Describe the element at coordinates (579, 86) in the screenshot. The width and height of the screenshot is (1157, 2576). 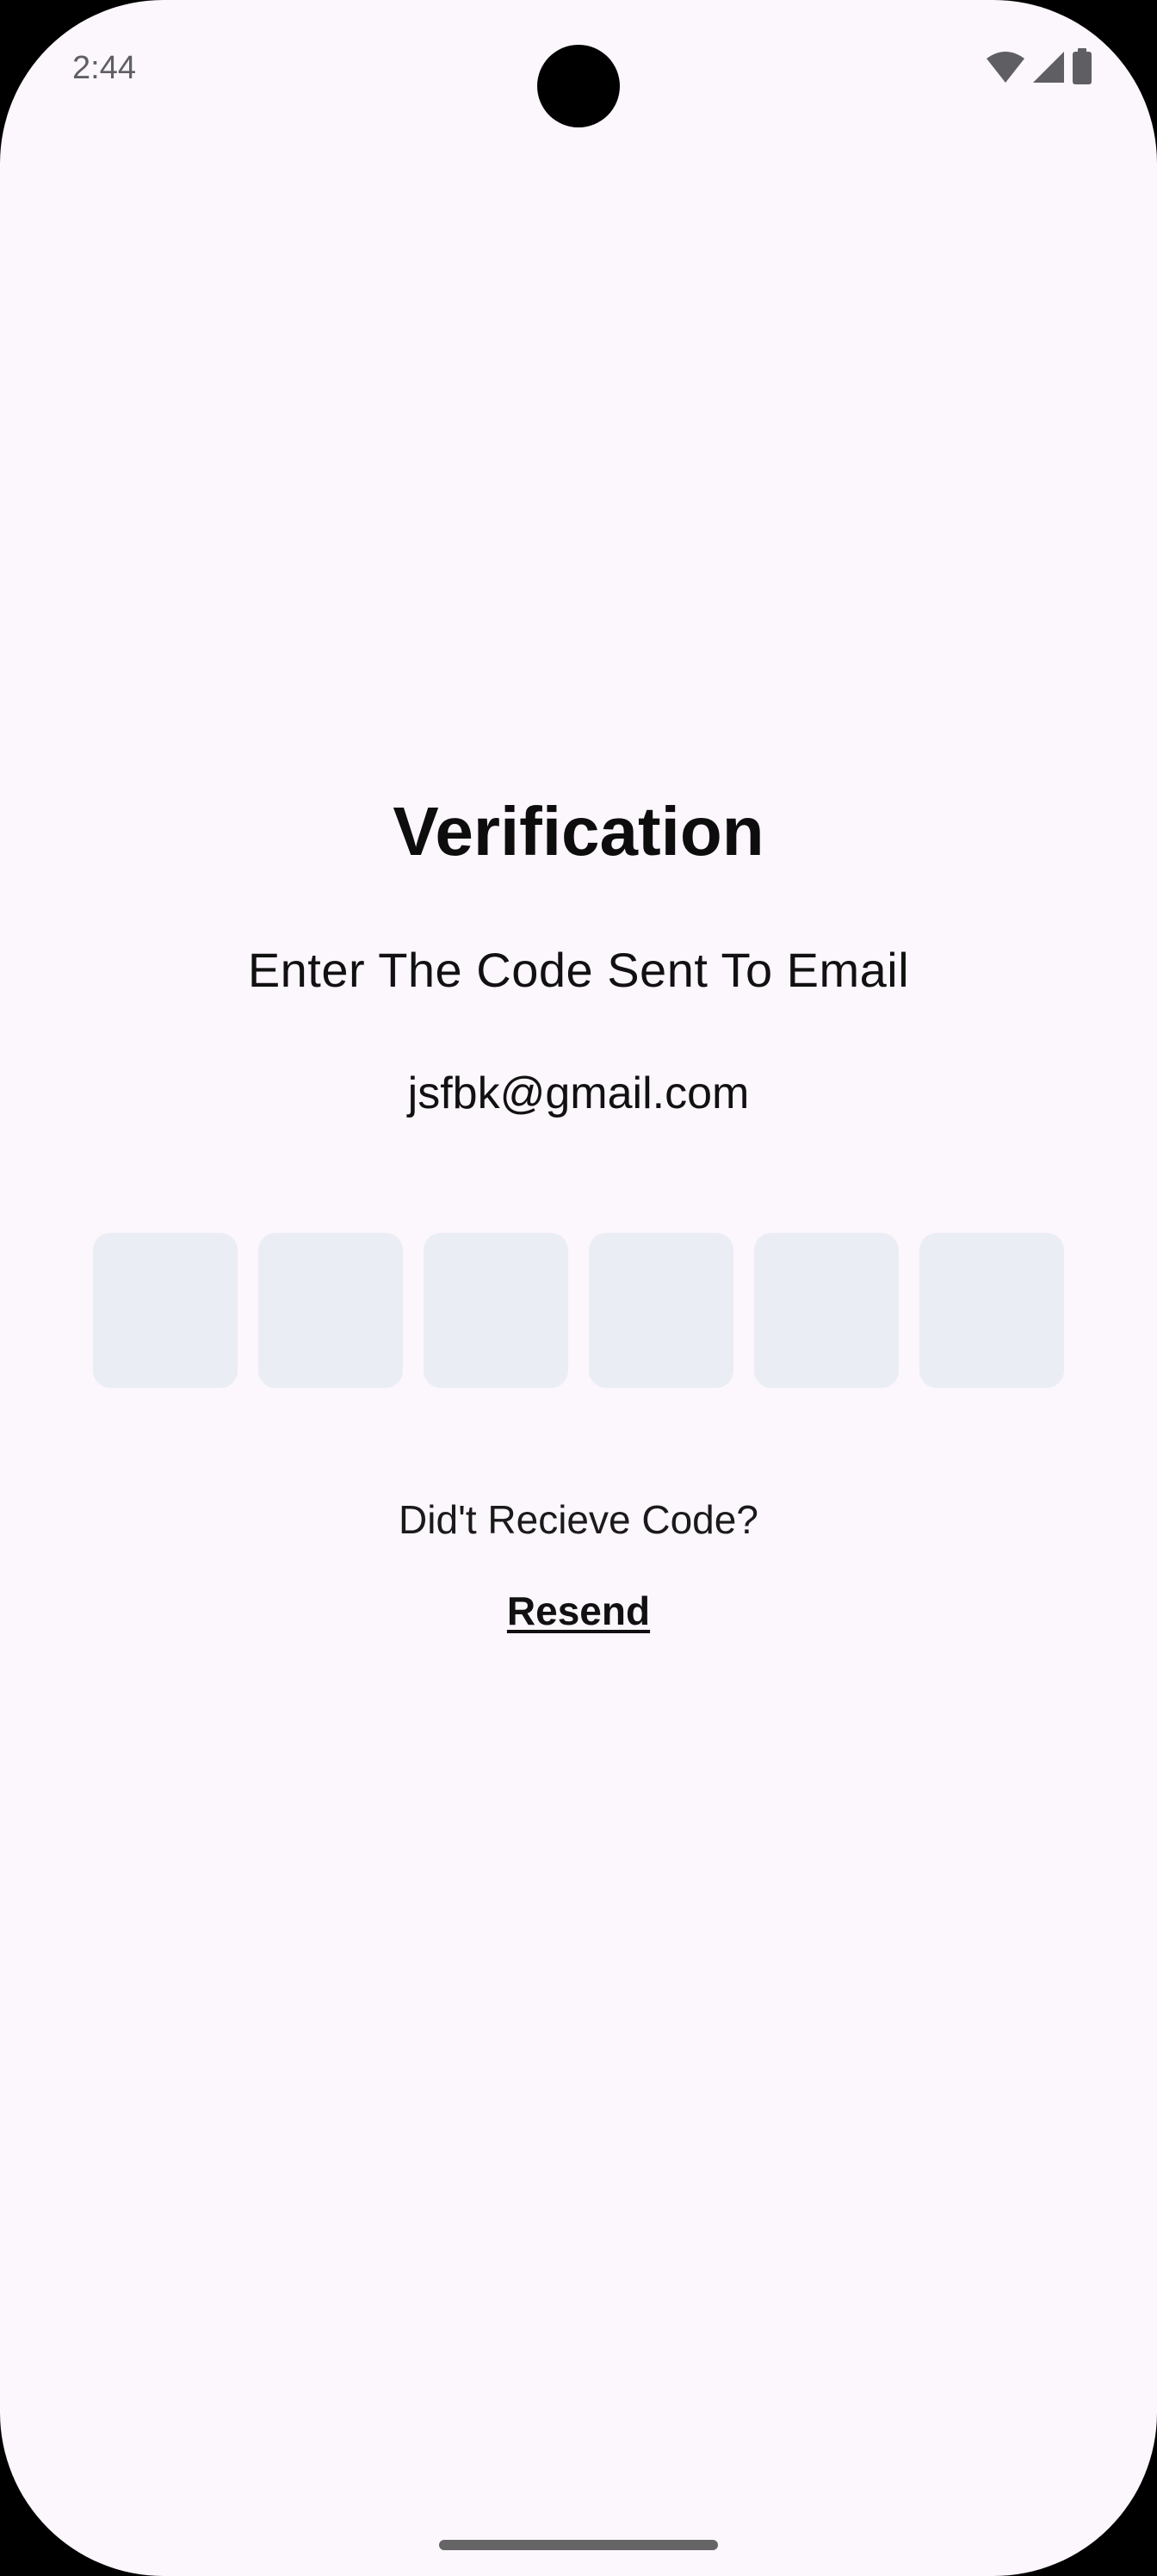
I see `camera-cutout` at that location.